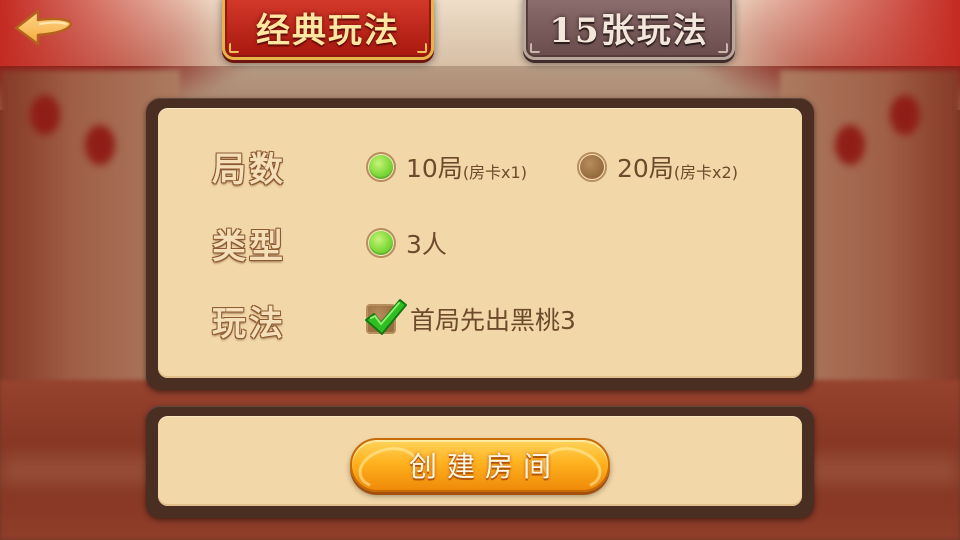  I want to click on left-arrow-icon, so click(43, 27).